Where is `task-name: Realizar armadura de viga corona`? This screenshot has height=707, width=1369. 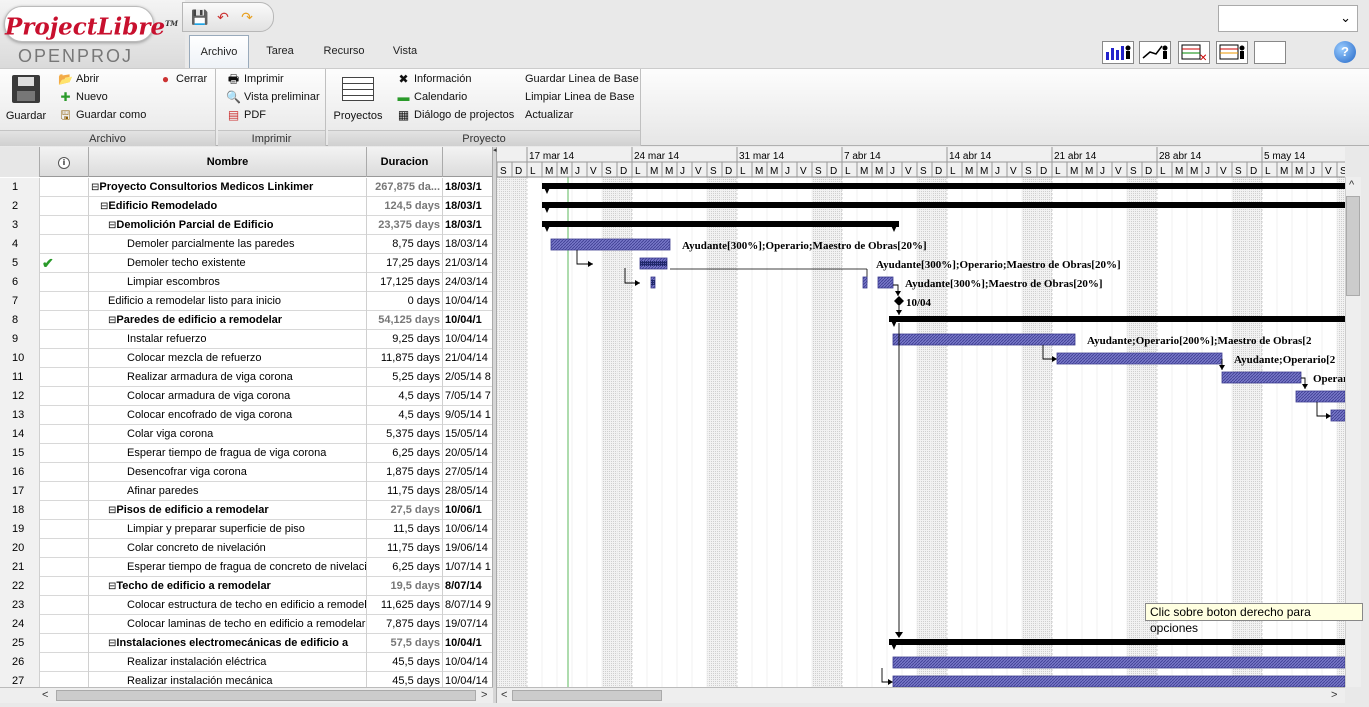 task-name: Realizar armadura de viga corona is located at coordinates (228, 377).